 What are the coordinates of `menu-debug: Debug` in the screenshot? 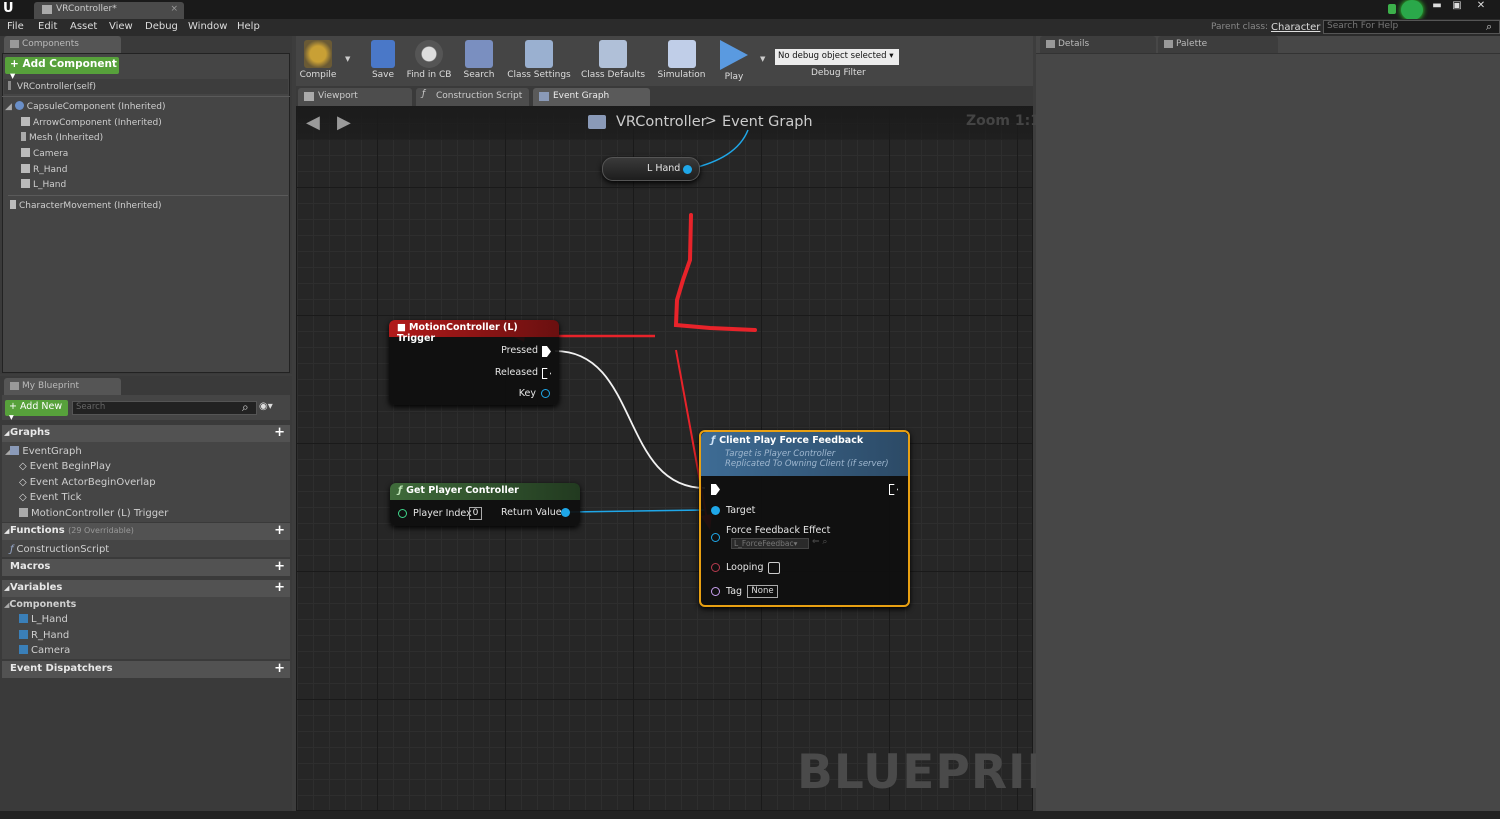 It's located at (161, 26).